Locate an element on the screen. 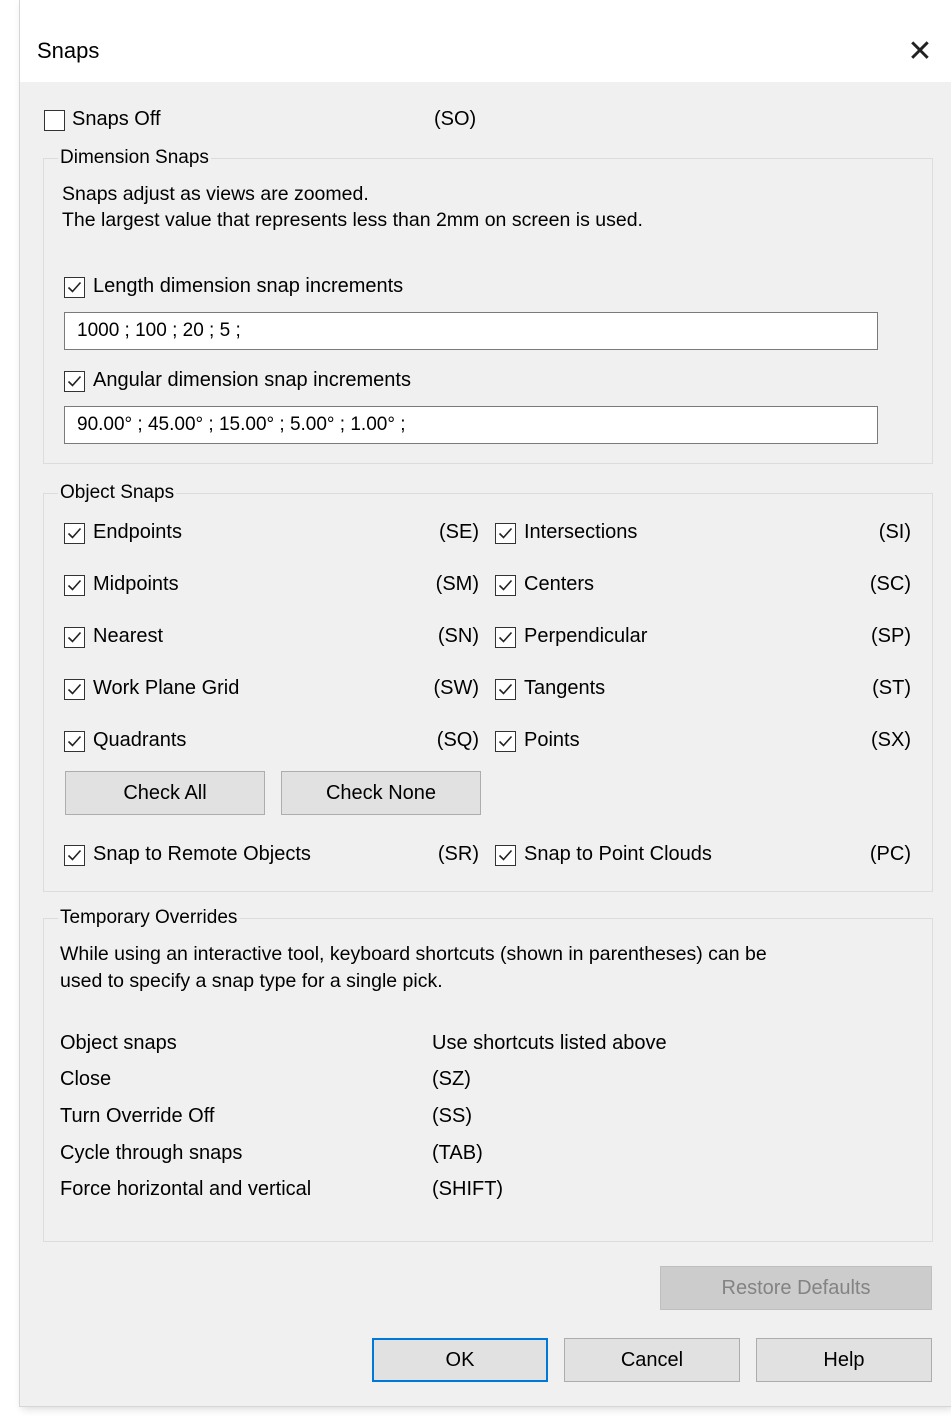  quadrants-checkbox is located at coordinates (74, 741).